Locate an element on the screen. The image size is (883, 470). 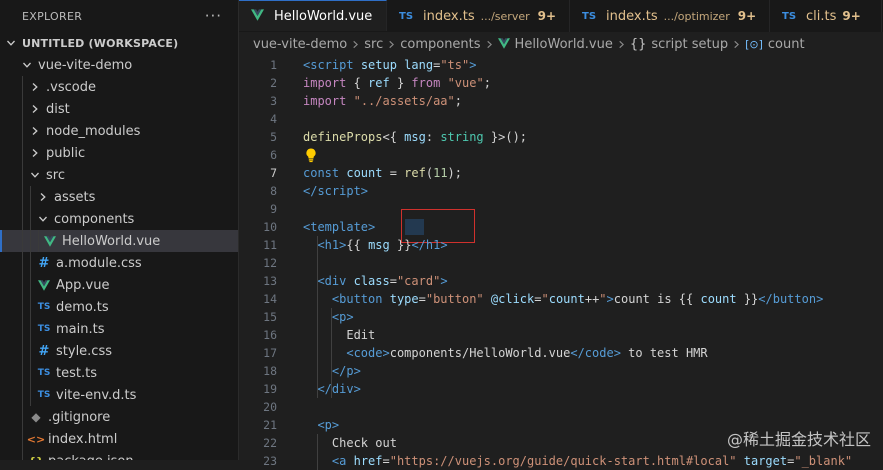
line-number: 2 is located at coordinates (273, 83).